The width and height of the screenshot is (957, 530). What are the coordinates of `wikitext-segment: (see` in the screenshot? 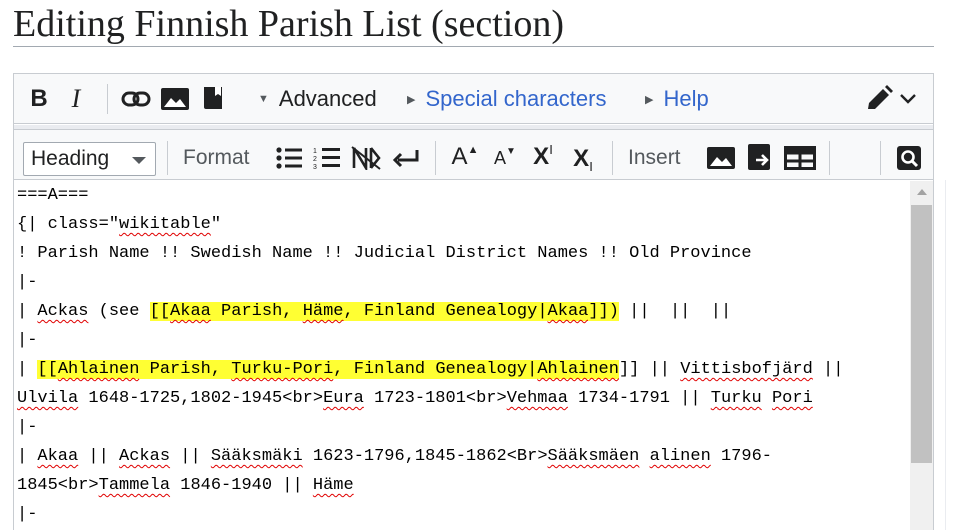 It's located at (119, 311).